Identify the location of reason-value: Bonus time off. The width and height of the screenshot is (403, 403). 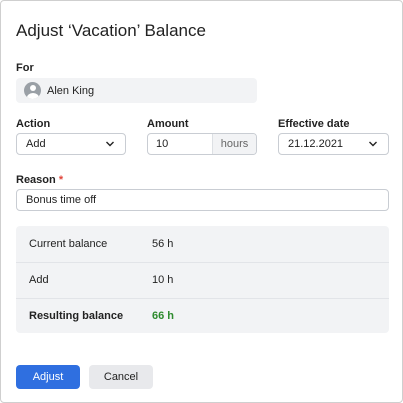
(202, 200).